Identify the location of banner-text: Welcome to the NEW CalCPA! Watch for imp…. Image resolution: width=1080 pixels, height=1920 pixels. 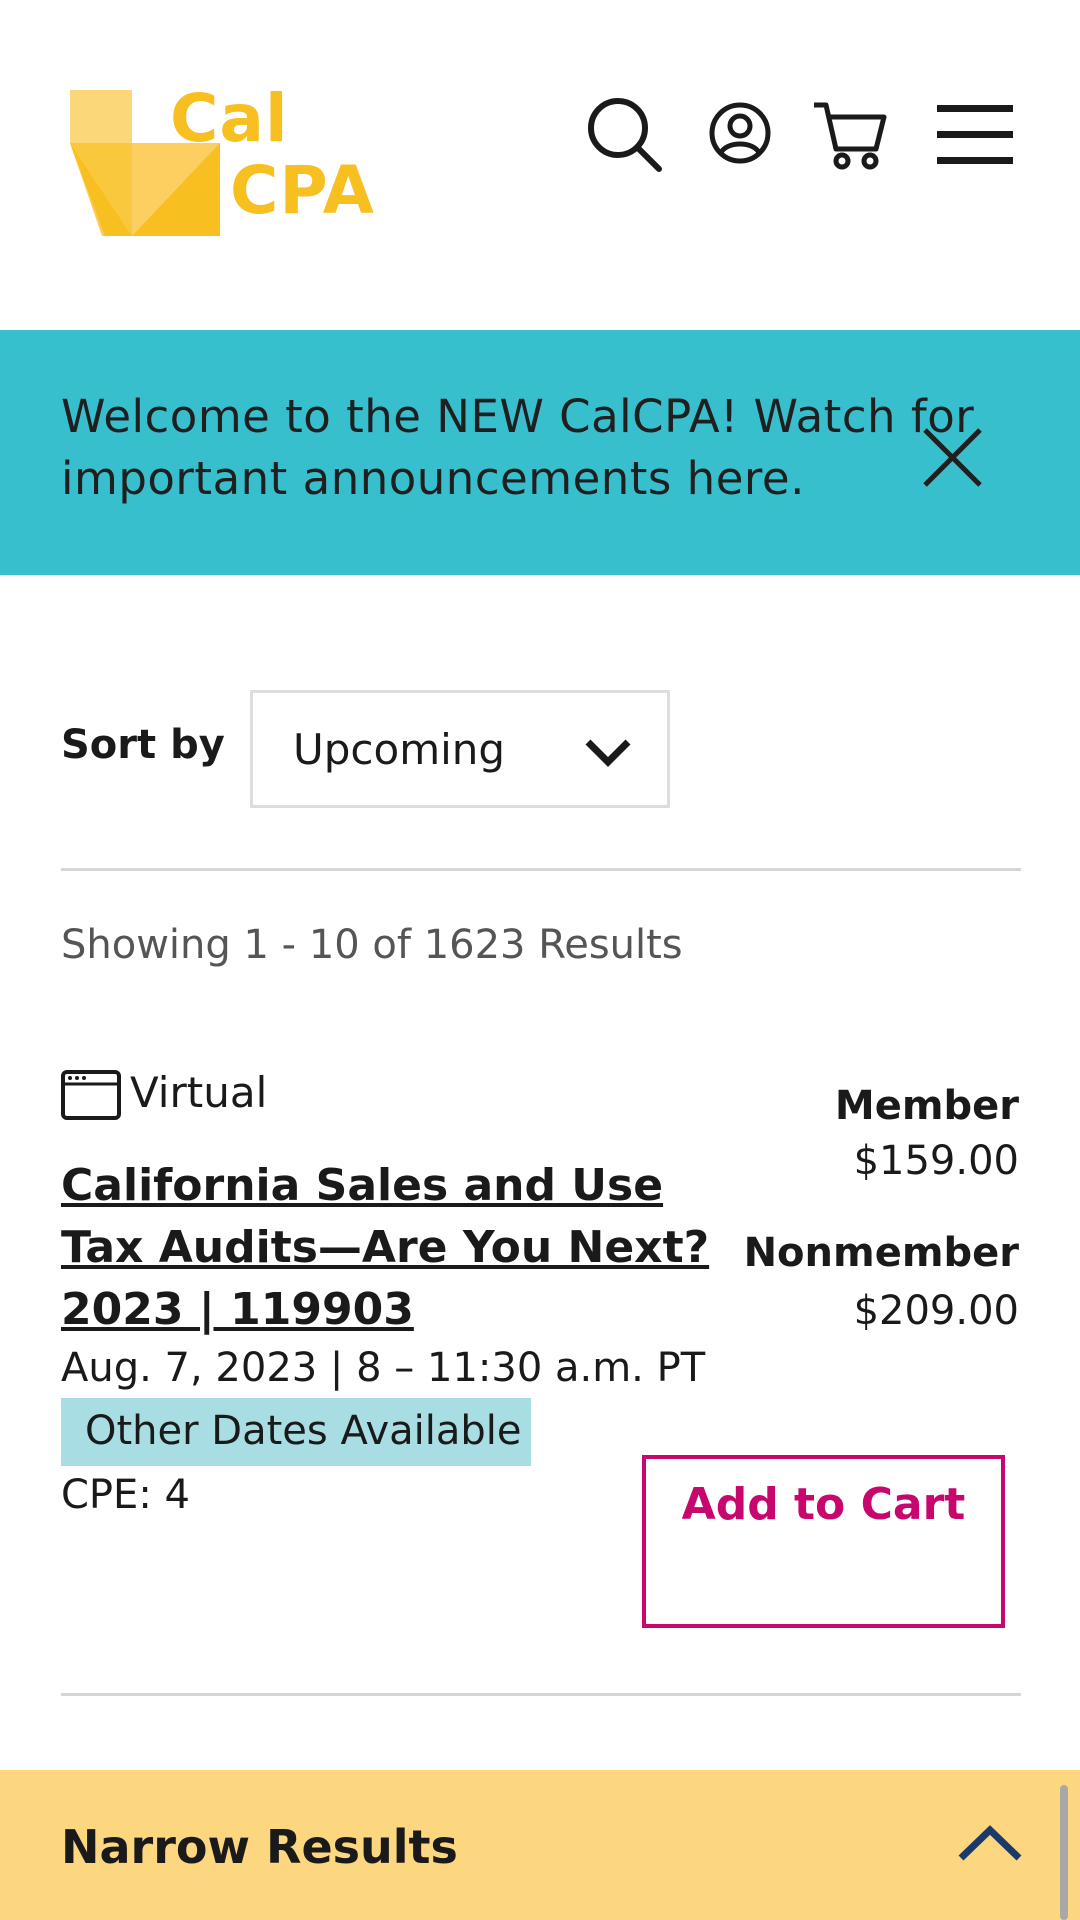
(518, 447).